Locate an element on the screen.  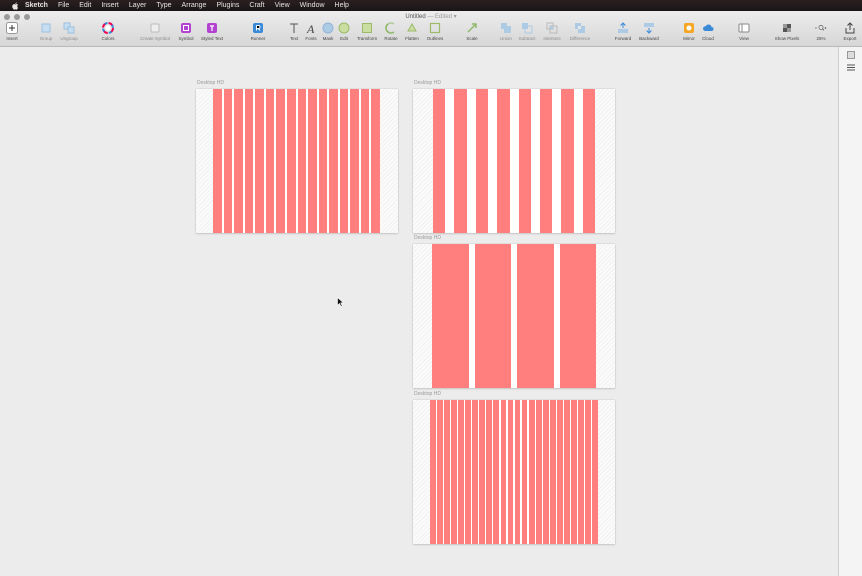
union-icon is located at coordinates (506, 28).